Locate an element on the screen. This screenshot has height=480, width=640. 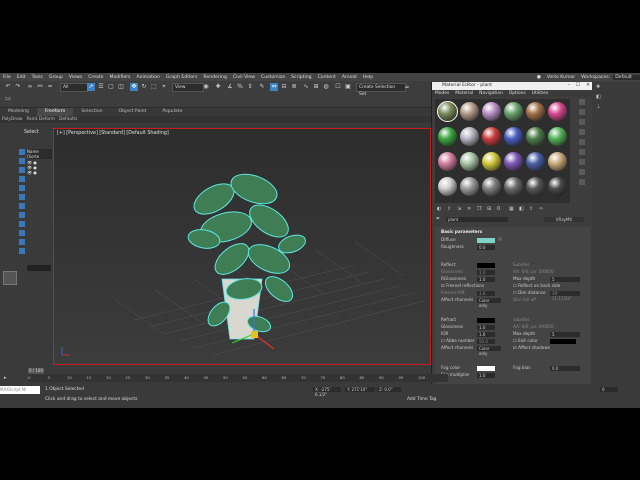
options-icon is located at coordinates (582, 162).